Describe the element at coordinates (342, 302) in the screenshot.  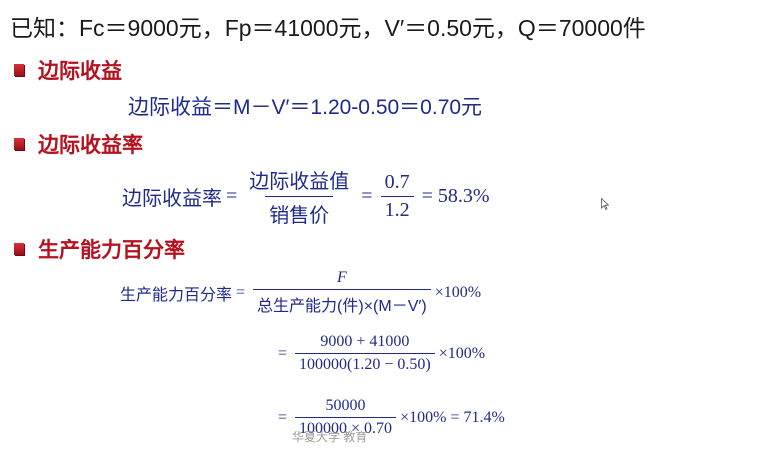
I see `fraction-denominator: 总生产能力(件)×(M－V′)` at that location.